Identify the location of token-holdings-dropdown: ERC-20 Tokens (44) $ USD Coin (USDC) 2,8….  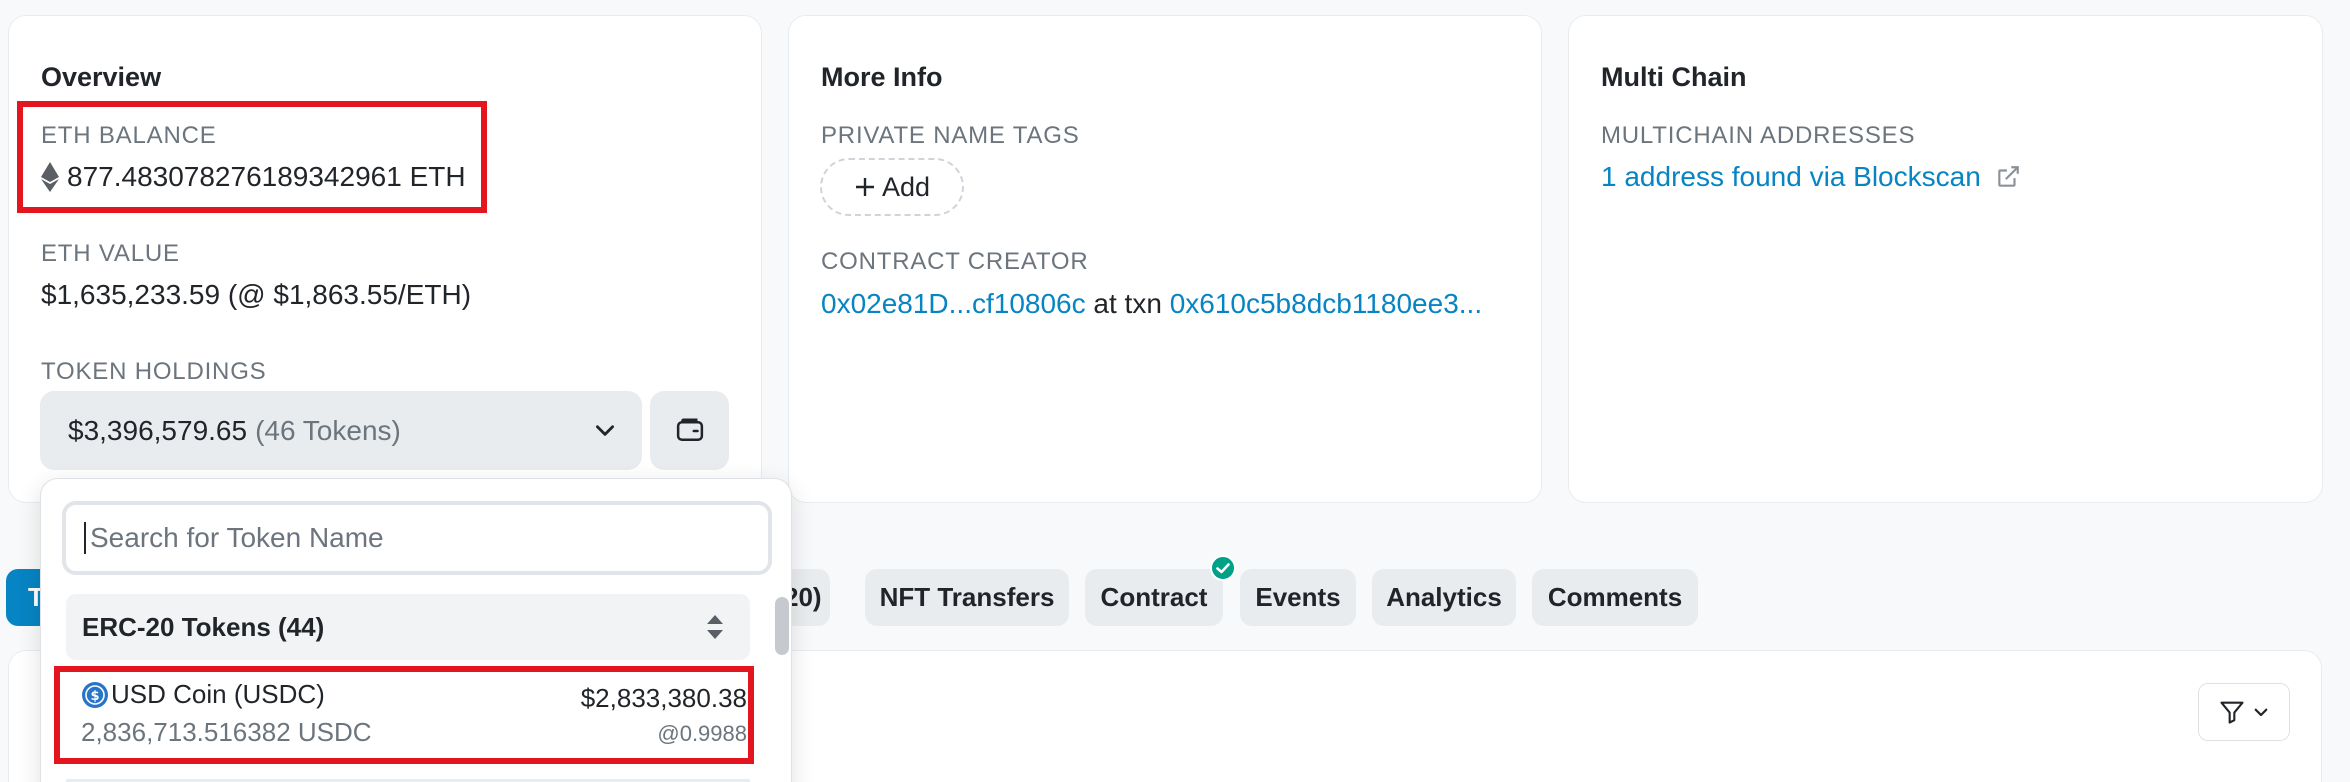
(416, 630).